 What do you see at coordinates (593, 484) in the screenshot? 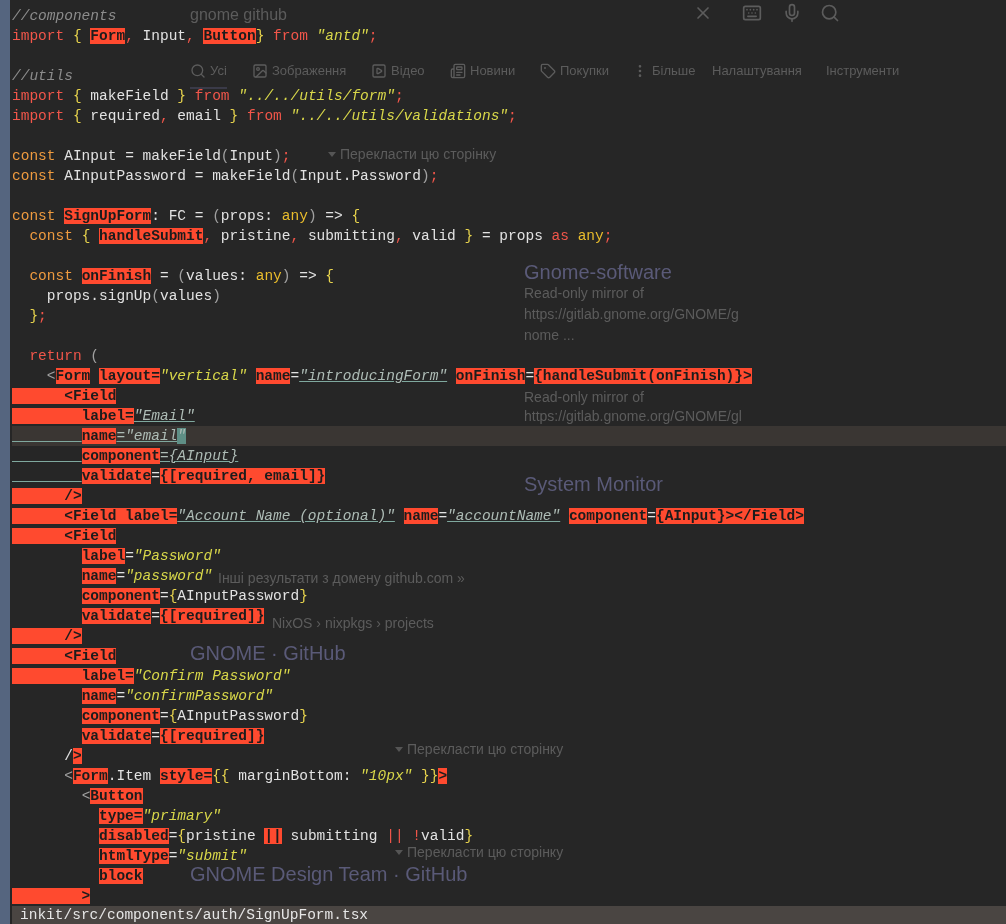
I see `result-title: System Monitor` at bounding box center [593, 484].